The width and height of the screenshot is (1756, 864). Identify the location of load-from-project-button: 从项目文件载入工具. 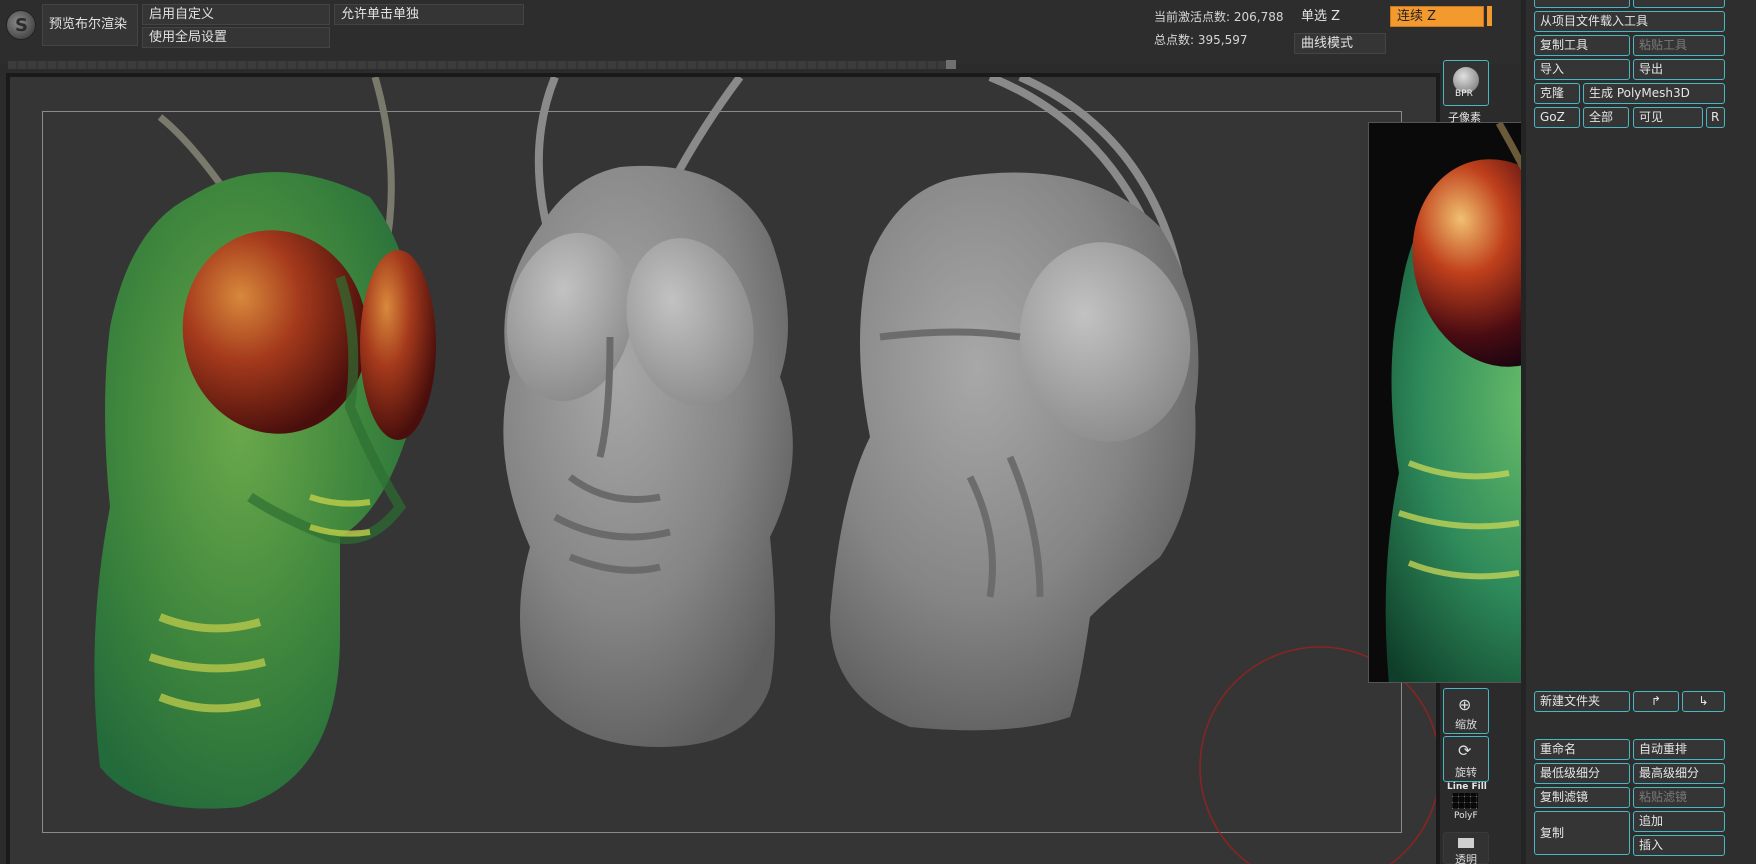
(1629, 21).